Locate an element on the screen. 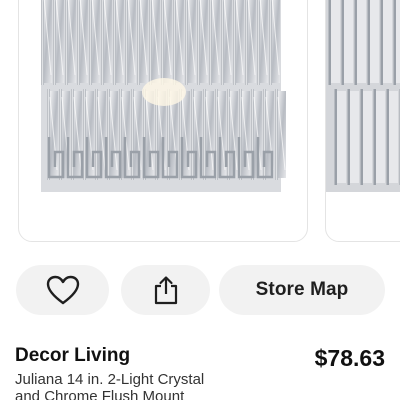 This screenshot has width=400, height=400. product-brand: Decor Living is located at coordinates (72, 356).